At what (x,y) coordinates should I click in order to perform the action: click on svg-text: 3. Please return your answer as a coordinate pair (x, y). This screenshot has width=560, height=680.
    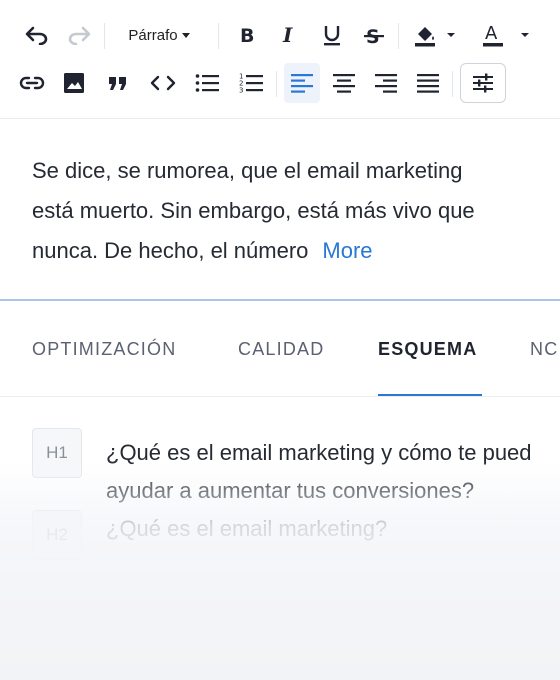
    Looking at the image, I should click on (241, 91).